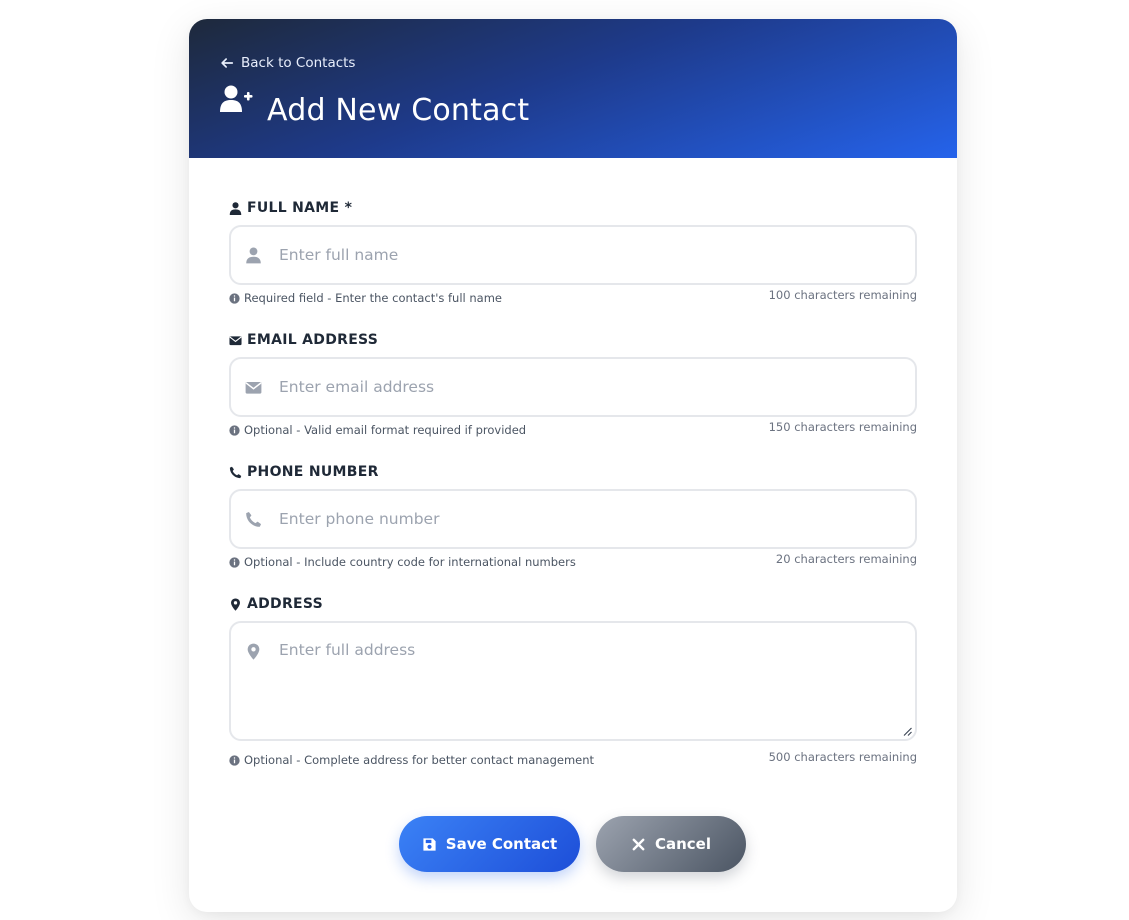  I want to click on full-name-char-counter: 100 characters remaining, so click(842, 295).